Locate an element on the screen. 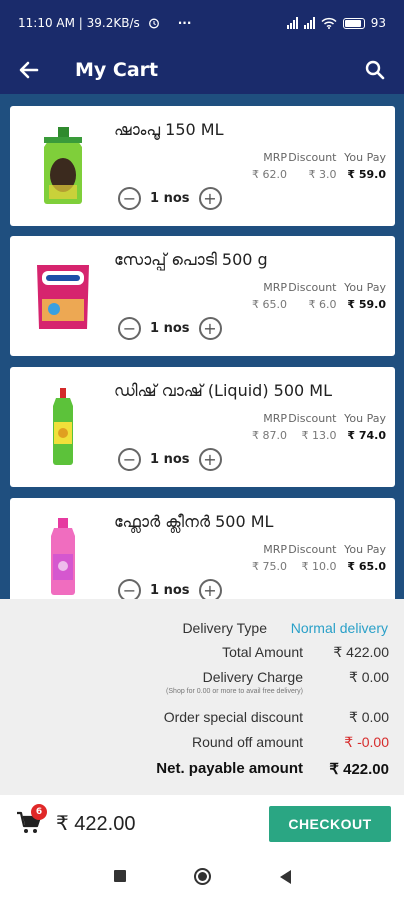 This screenshot has width=404, height=900. discount-value: ₹ 13.0 is located at coordinates (319, 435).